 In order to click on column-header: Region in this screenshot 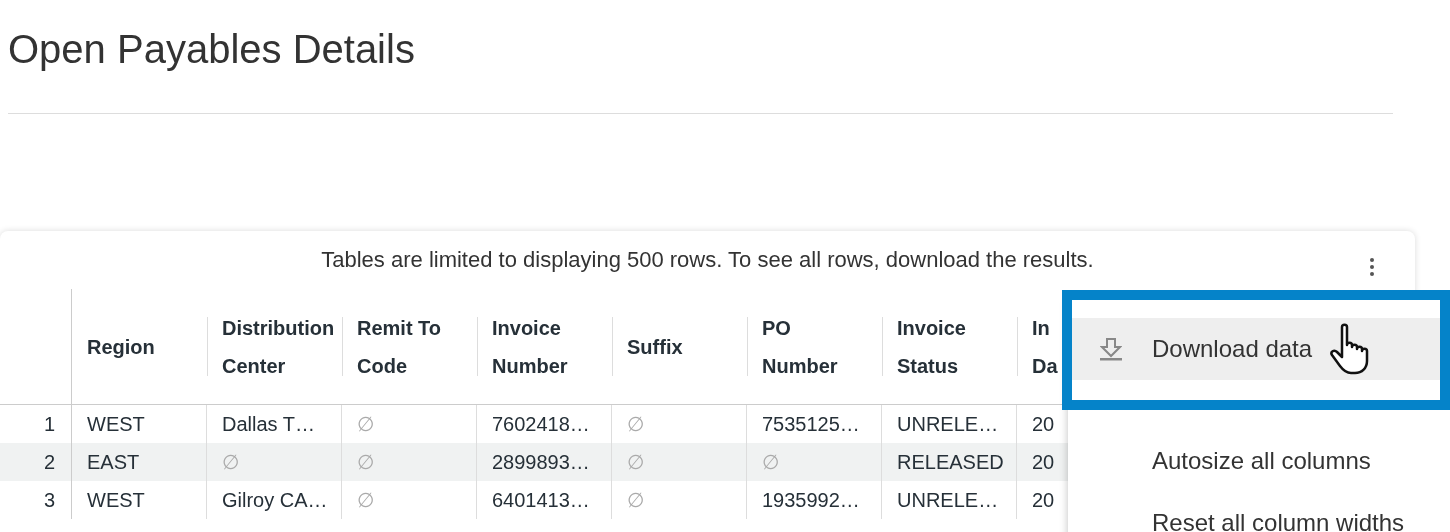, I will do `click(121, 346)`.